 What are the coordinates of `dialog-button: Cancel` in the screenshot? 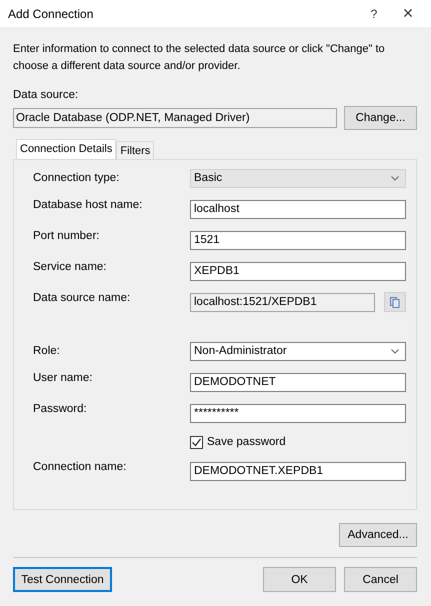 It's located at (380, 579).